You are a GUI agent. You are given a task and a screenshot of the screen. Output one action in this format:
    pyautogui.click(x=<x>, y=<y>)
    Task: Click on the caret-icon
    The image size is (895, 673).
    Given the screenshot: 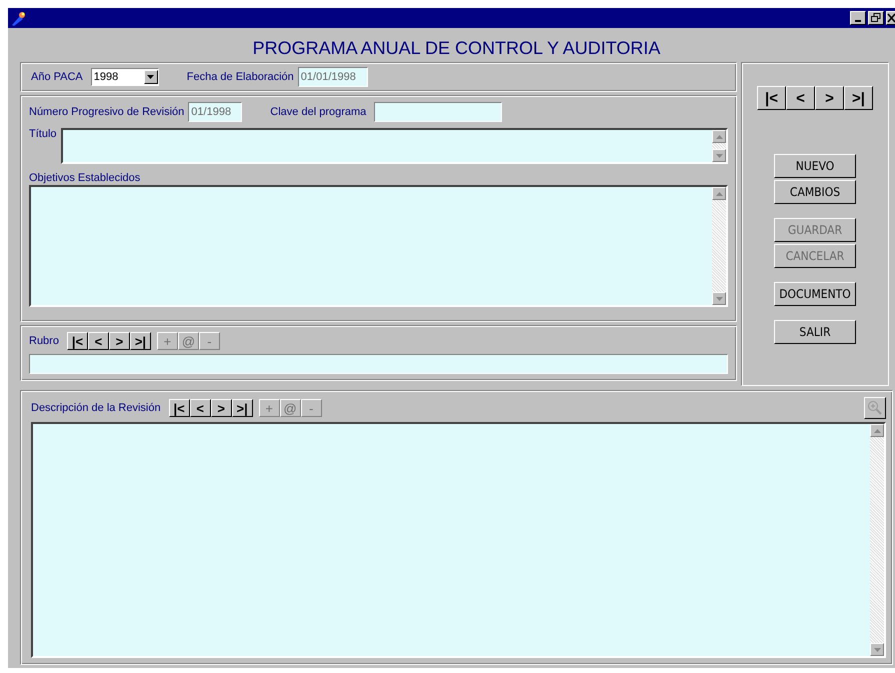 What is the action you would take?
    pyautogui.click(x=150, y=77)
    